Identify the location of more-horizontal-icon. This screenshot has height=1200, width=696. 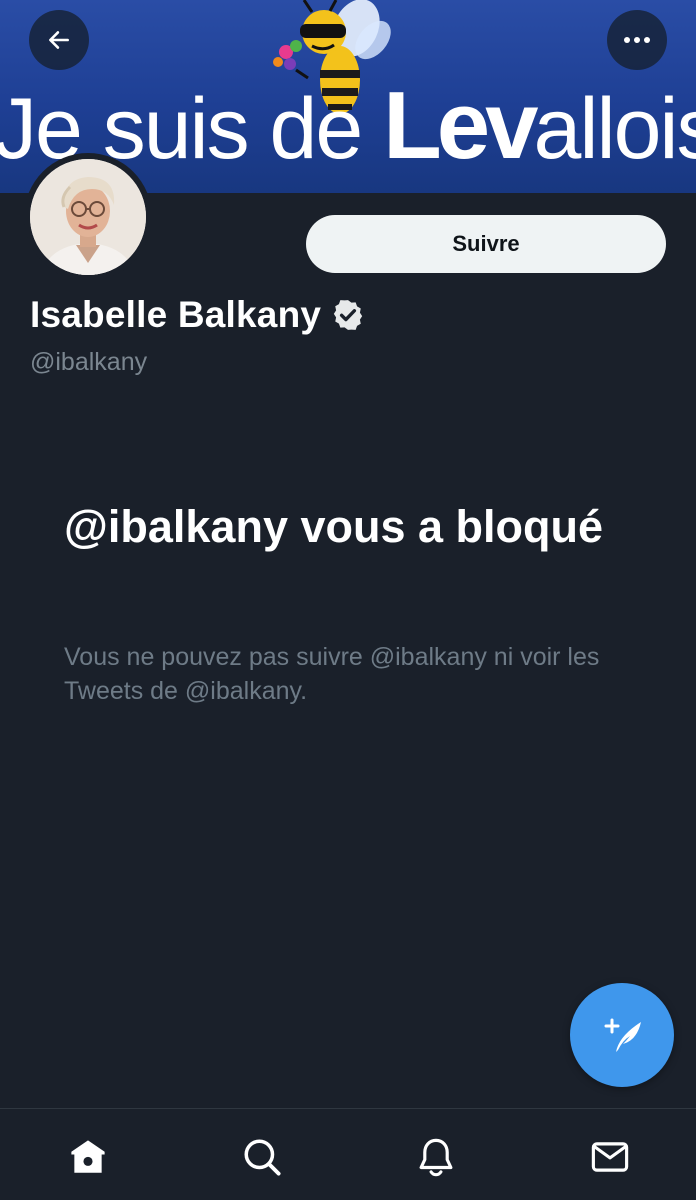
(637, 40).